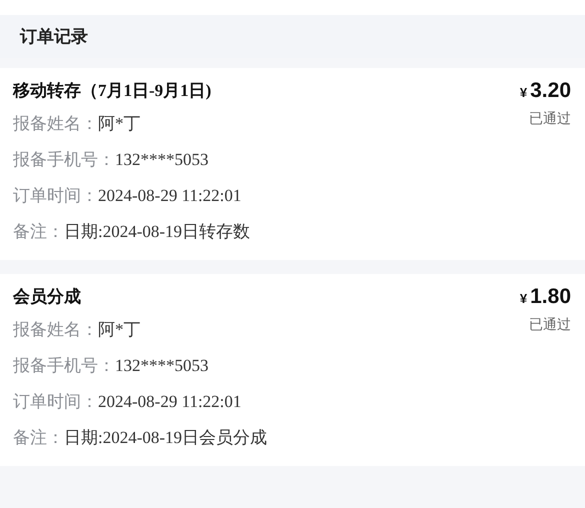 The height and width of the screenshot is (508, 585). I want to click on order-title: 移动转存（7月1日-9月1日), so click(112, 91).